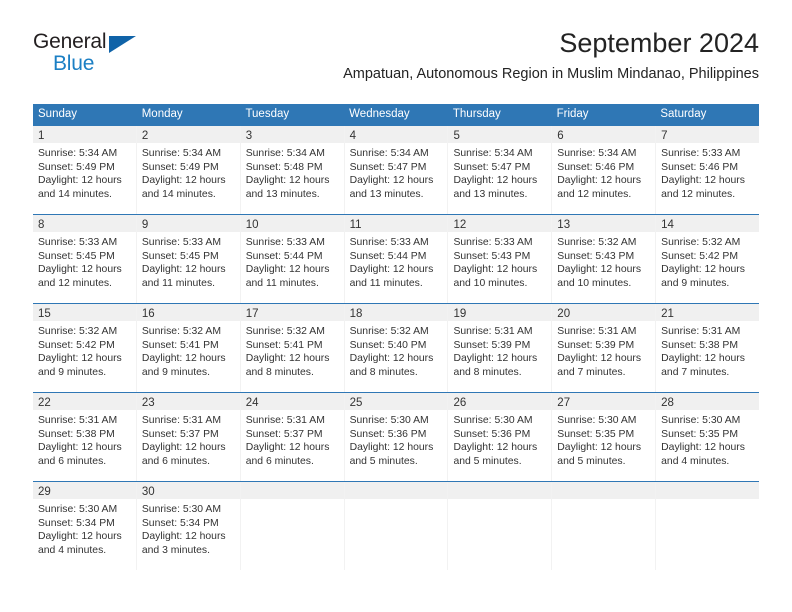 Image resolution: width=792 pixels, height=612 pixels. Describe the element at coordinates (695, 283) in the screenshot. I see `daylight-line-2: and 9 minutes.` at that location.